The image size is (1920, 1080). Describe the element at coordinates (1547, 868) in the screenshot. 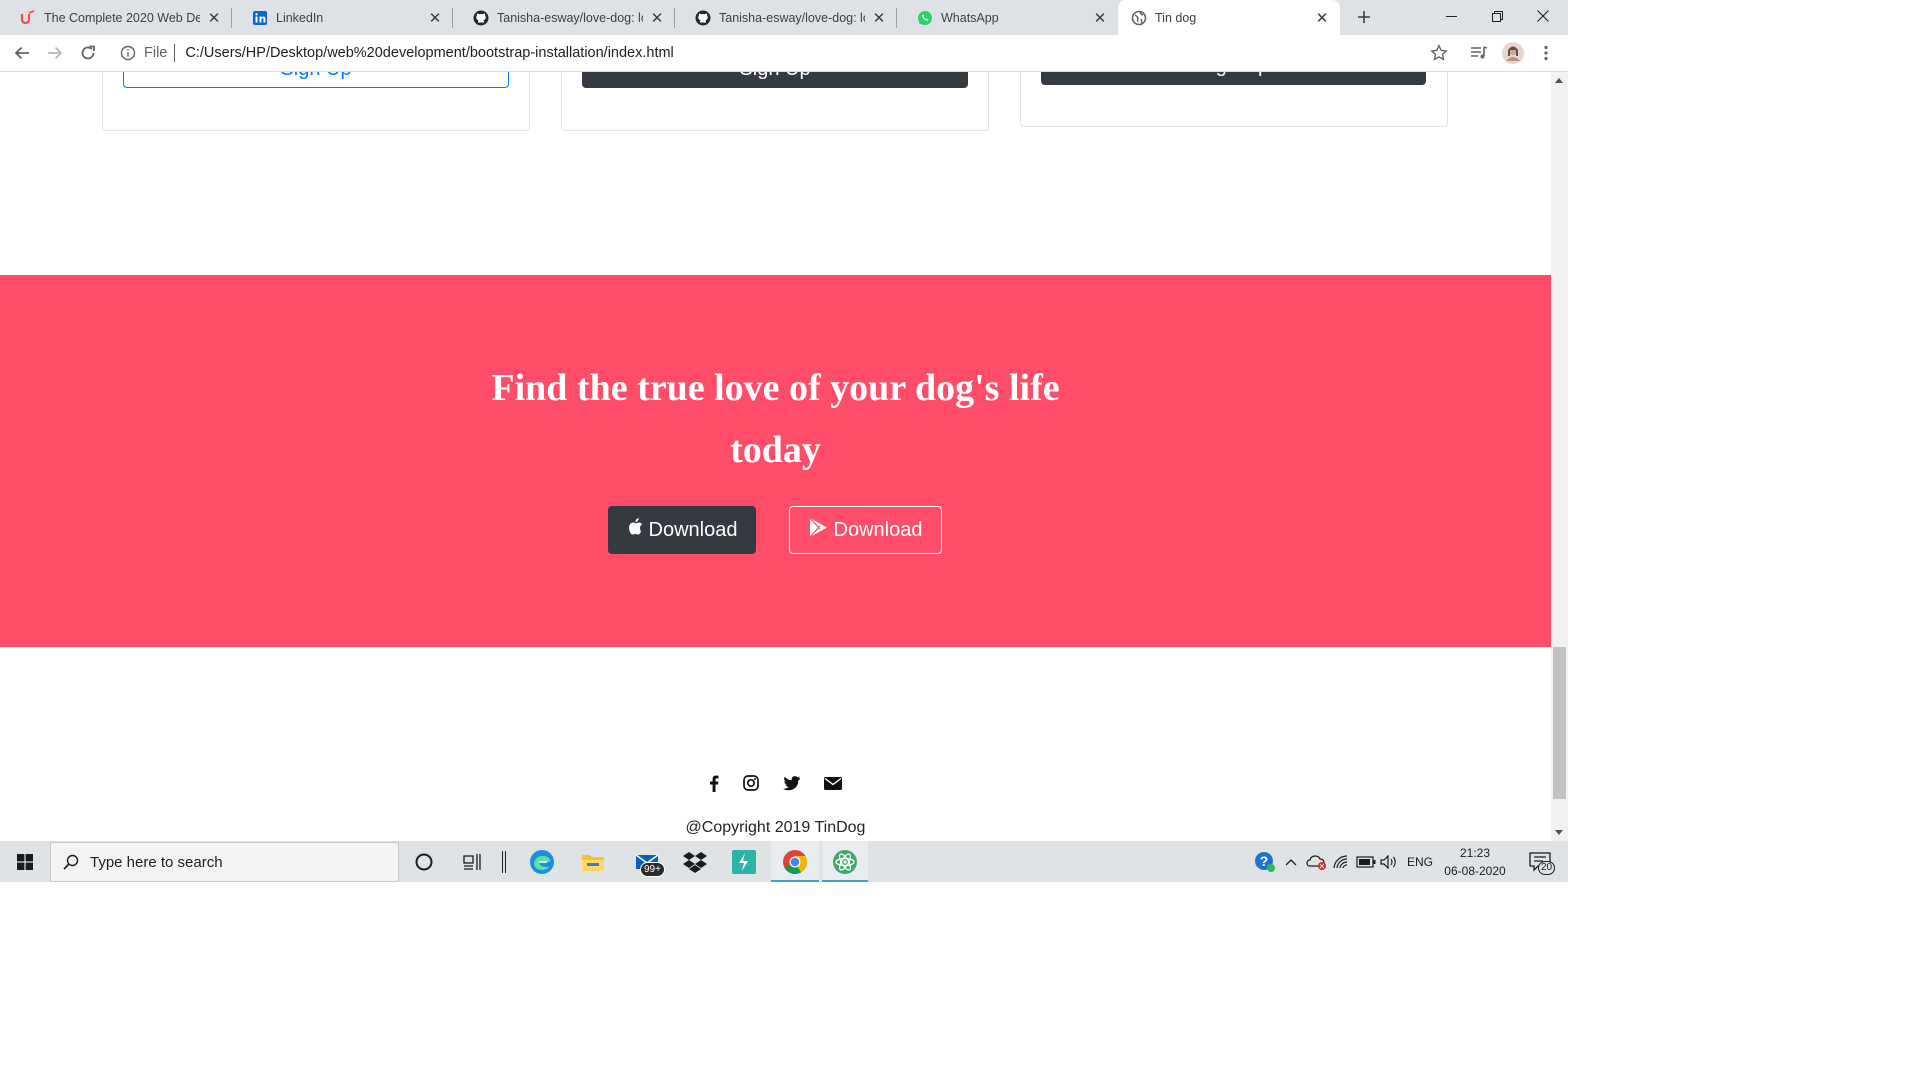

I see `notification-count: 20` at that location.